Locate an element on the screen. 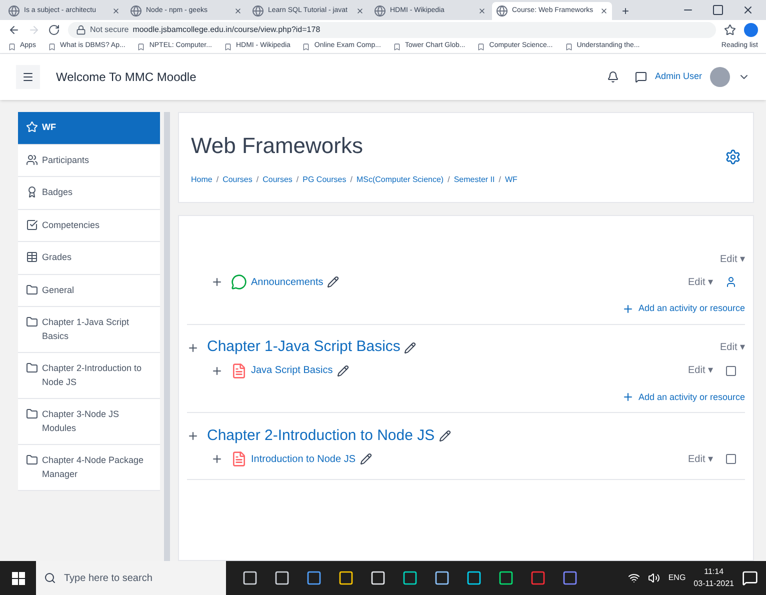  section-title: Chapter 1-Java Script Basics is located at coordinates (303, 347).